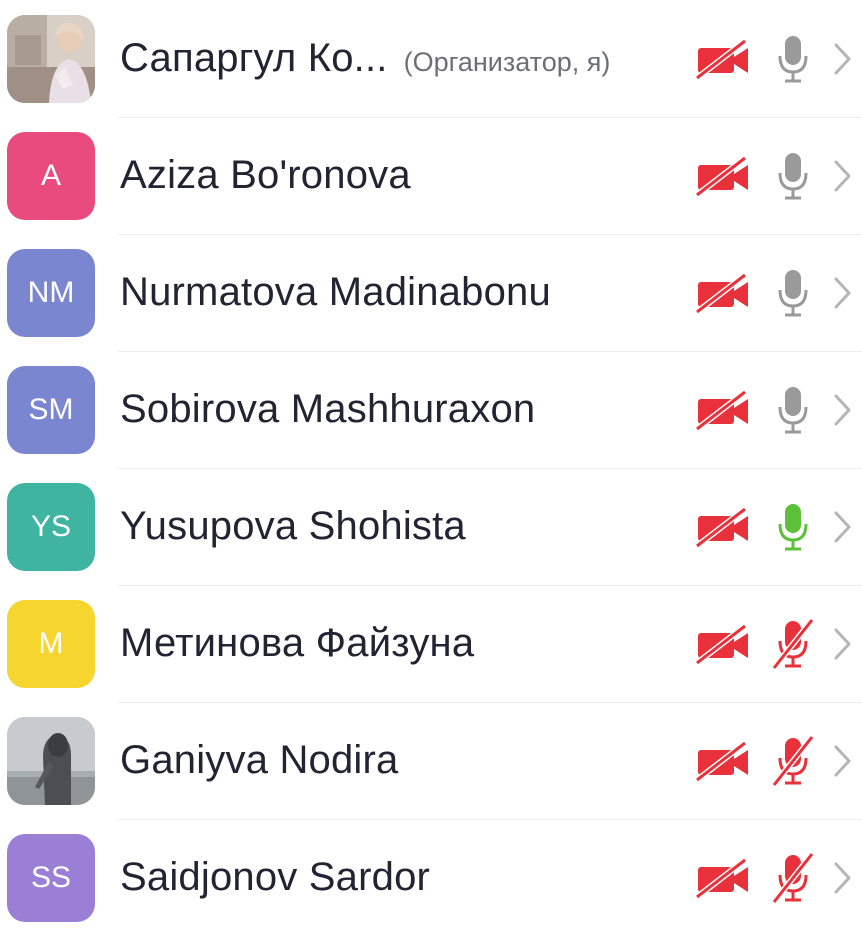 The height and width of the screenshot is (936, 862). What do you see at coordinates (431, 760) in the screenshot?
I see `participant-row: Ganiyva Nodira` at bounding box center [431, 760].